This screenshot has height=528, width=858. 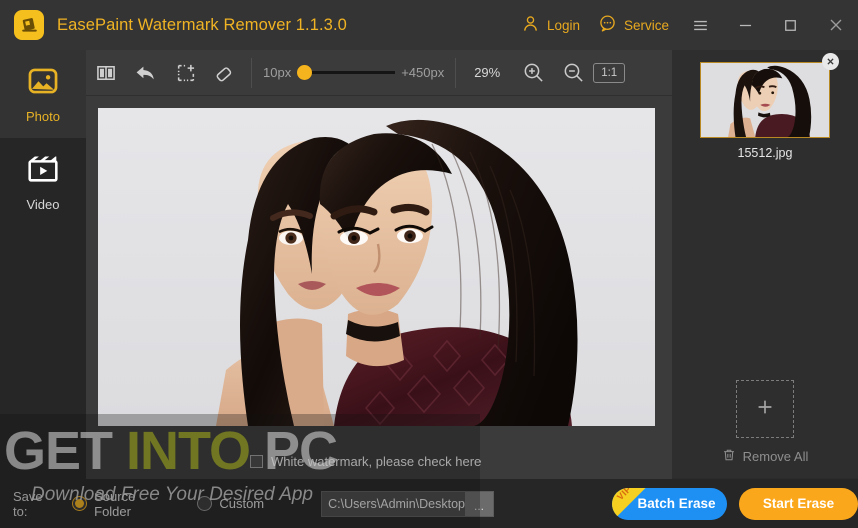 I want to click on video-clapperboard-icon, so click(x=43, y=170).